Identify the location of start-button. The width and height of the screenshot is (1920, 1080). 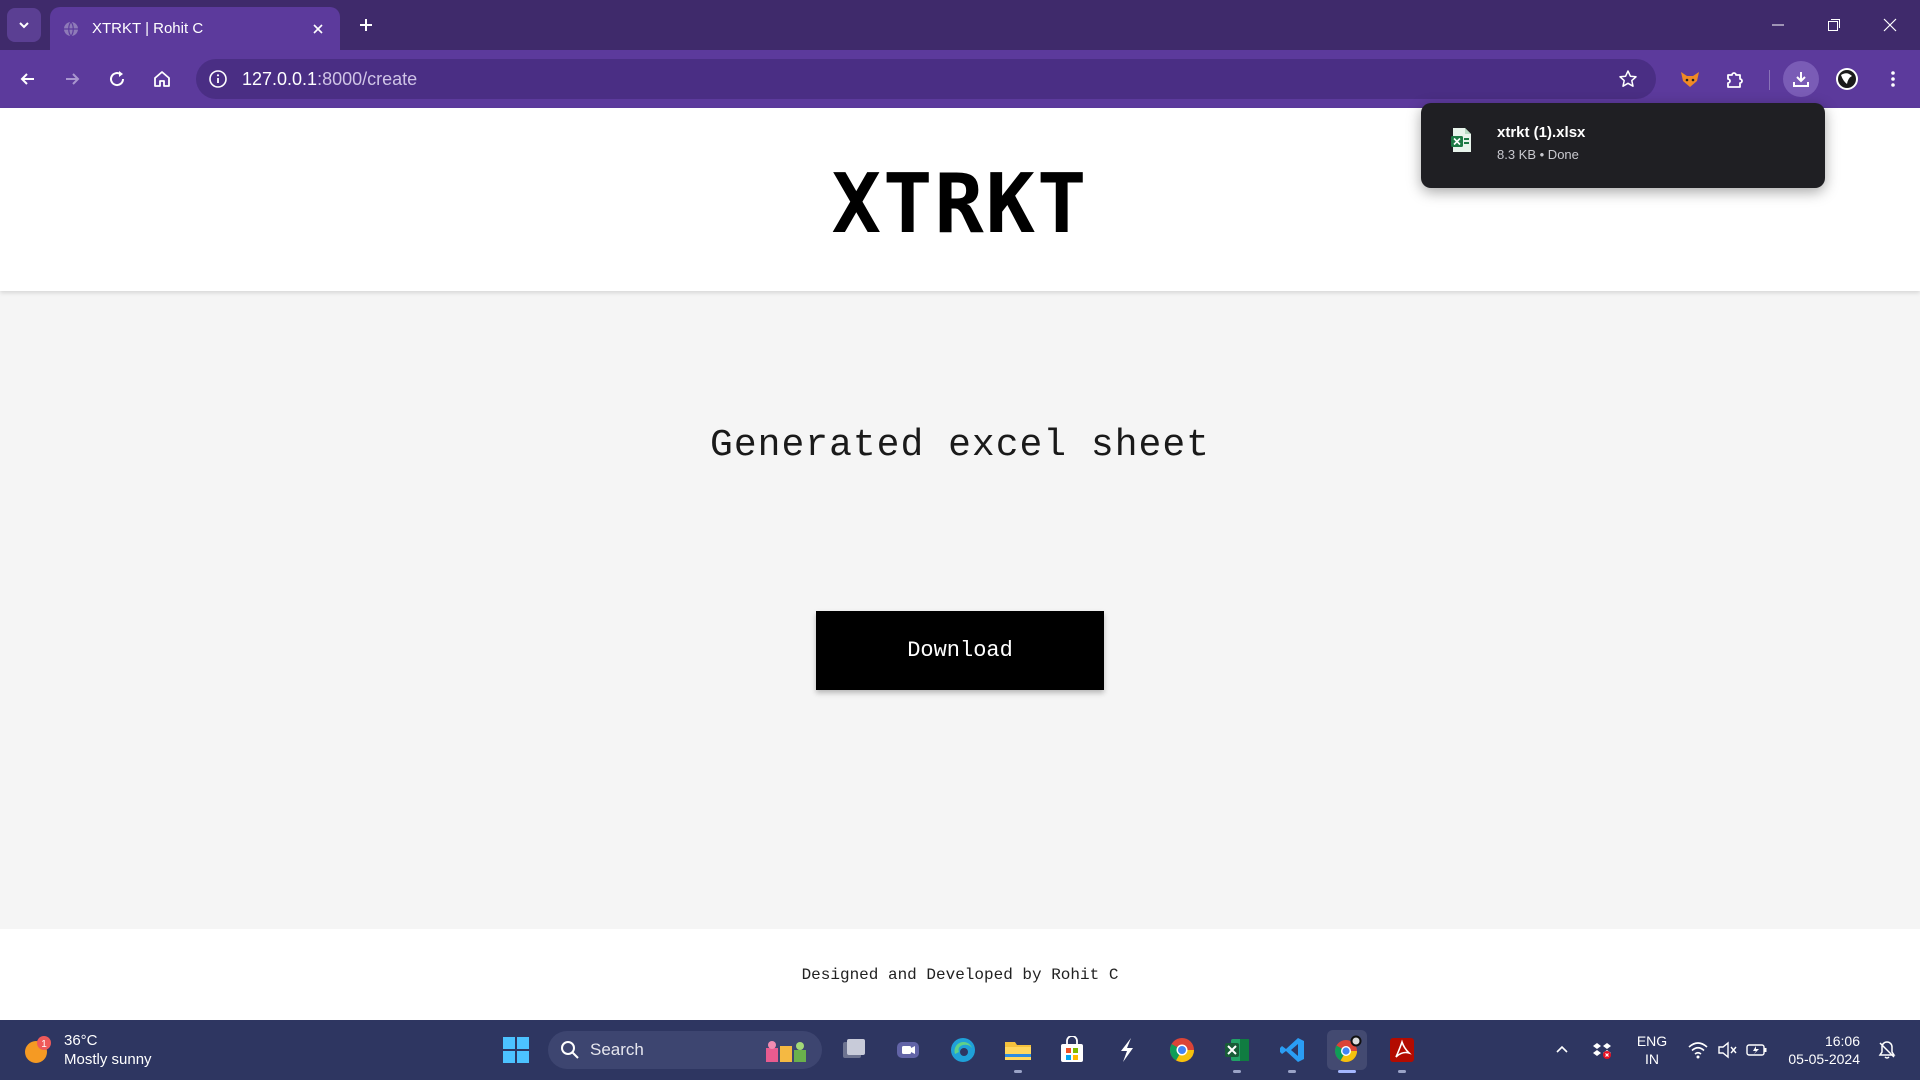
(516, 1050).